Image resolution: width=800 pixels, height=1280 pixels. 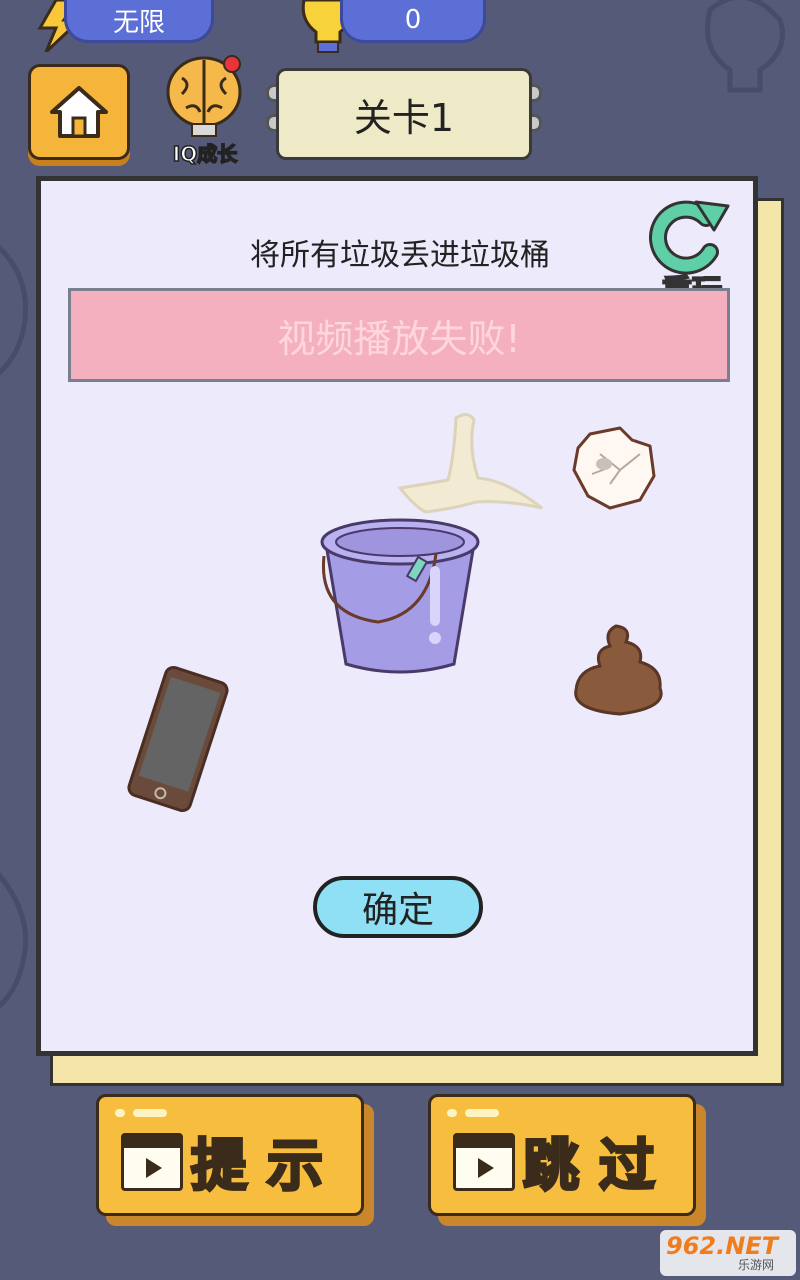 What do you see at coordinates (598, 1167) in the screenshot?
I see `skip-label: 跳过` at bounding box center [598, 1167].